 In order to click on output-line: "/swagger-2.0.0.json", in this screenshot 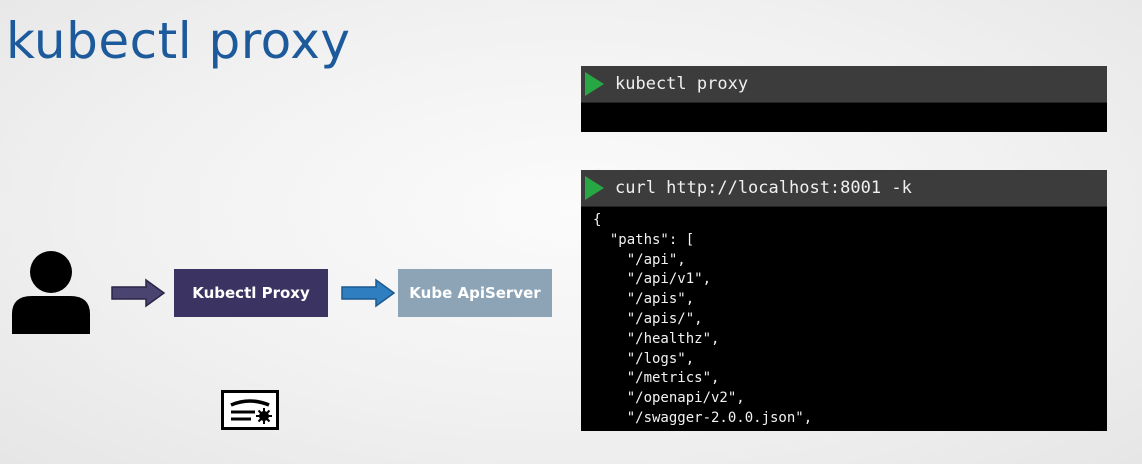, I will do `click(703, 417)`.